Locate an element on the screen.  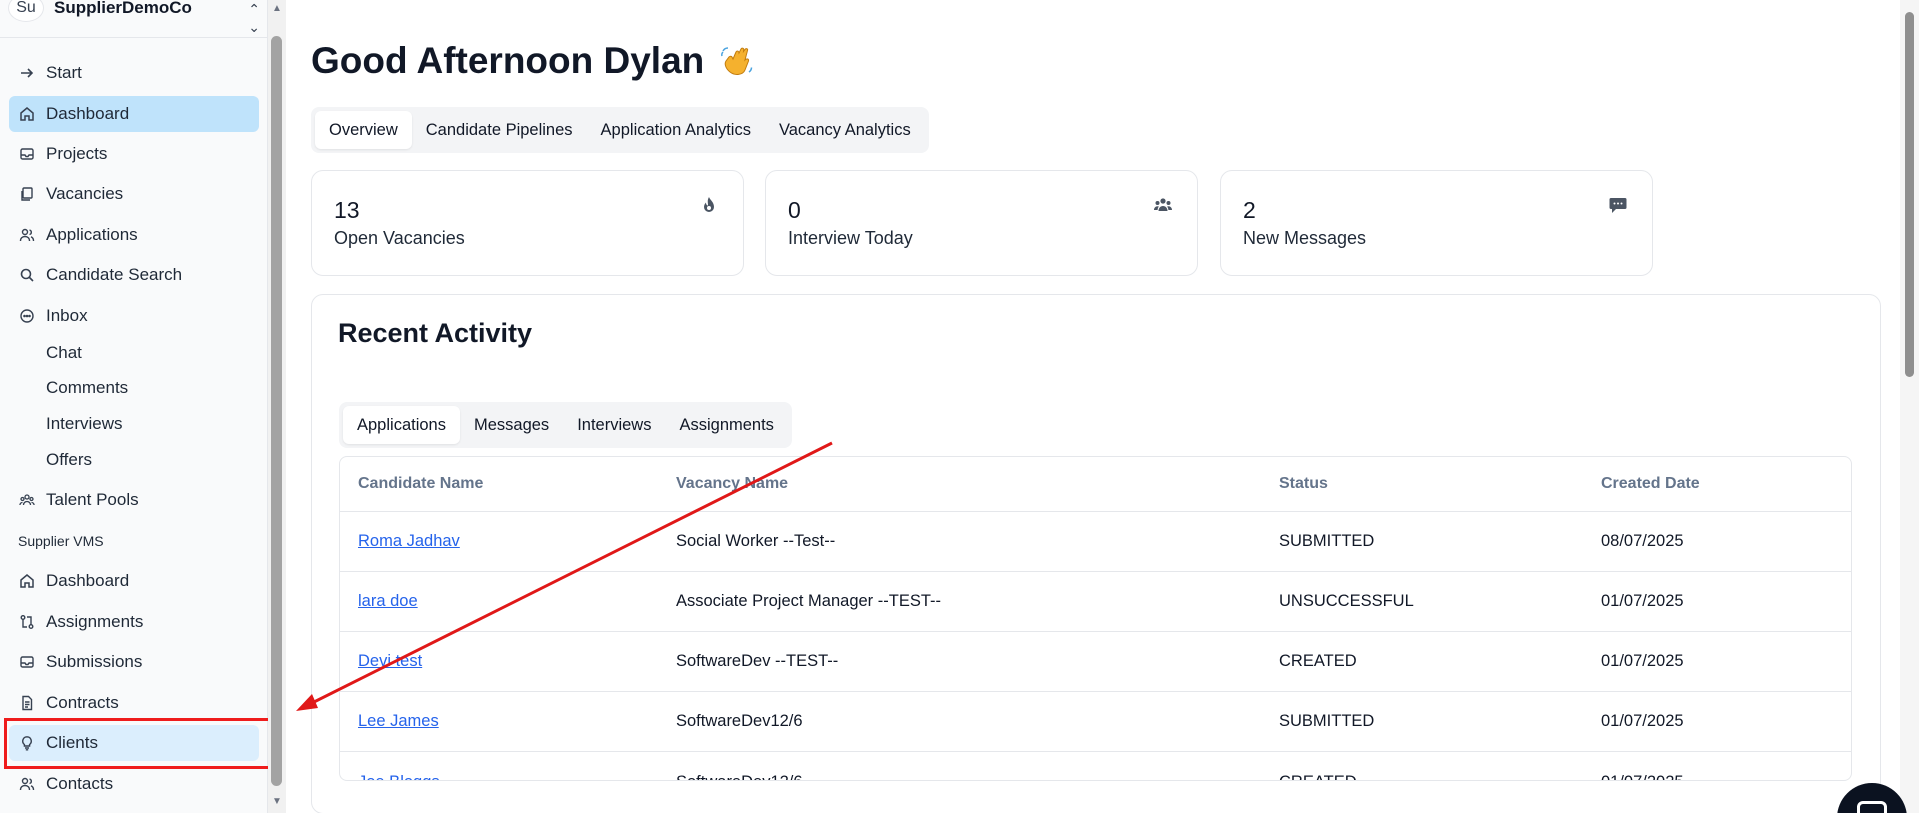
sidebar-item-label: Projects is located at coordinates (77, 153).